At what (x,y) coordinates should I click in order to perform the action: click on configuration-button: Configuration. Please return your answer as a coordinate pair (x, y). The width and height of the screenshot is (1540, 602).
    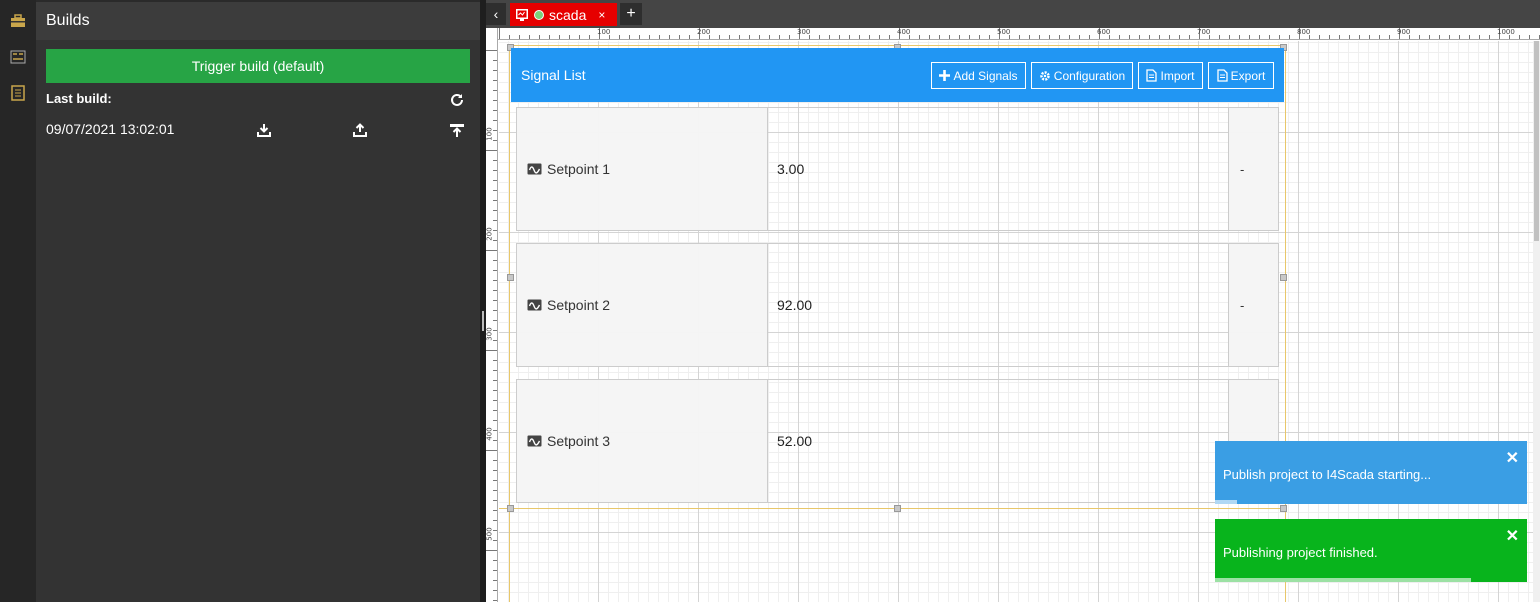
    Looking at the image, I should click on (1082, 75).